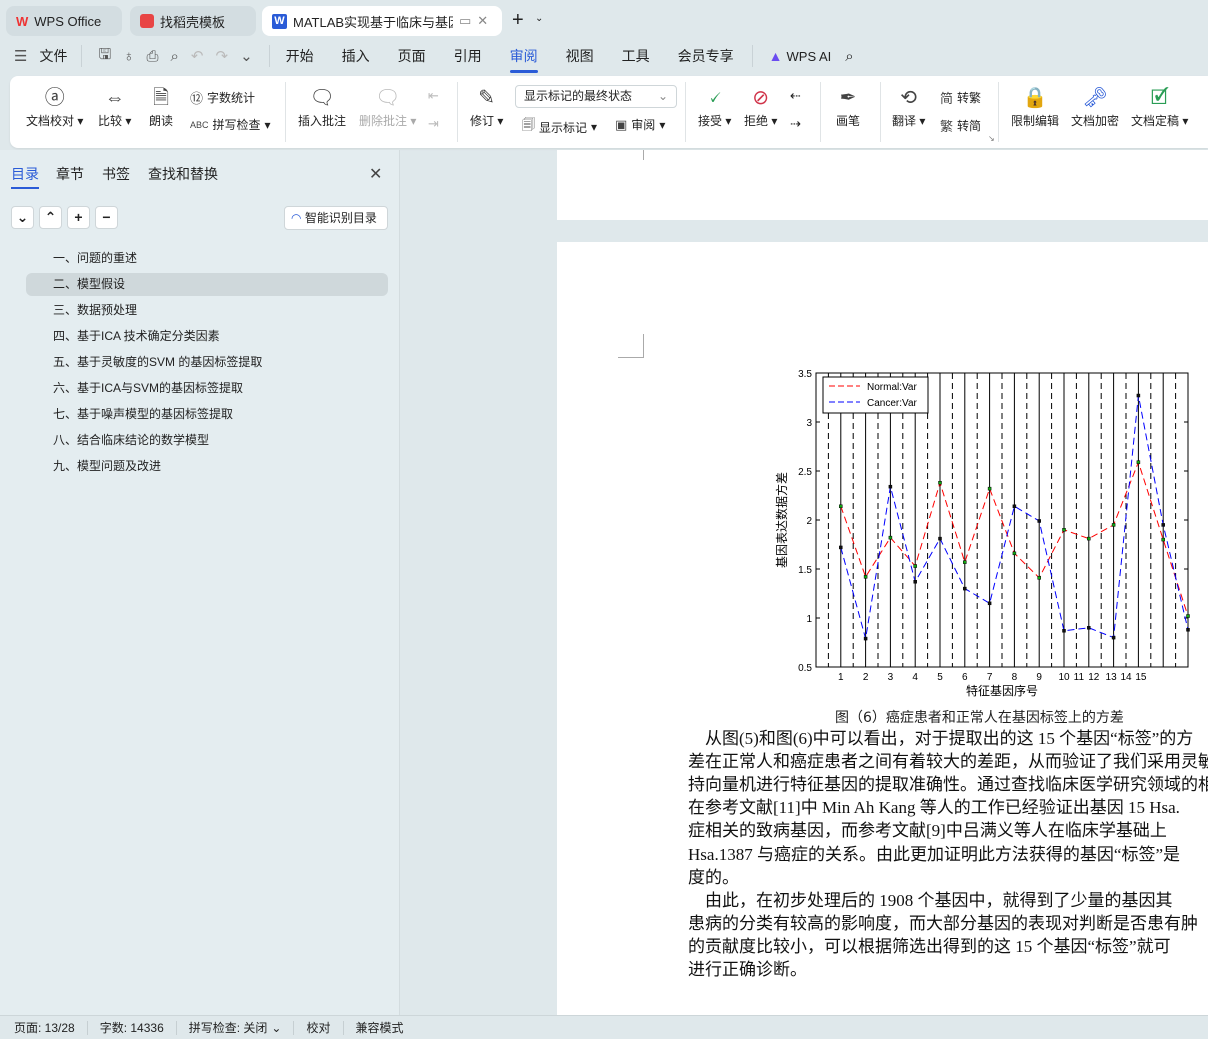  What do you see at coordinates (207, 336) in the screenshot?
I see `toc-item: 四、基于ICA 技术确定分类因素` at bounding box center [207, 336].